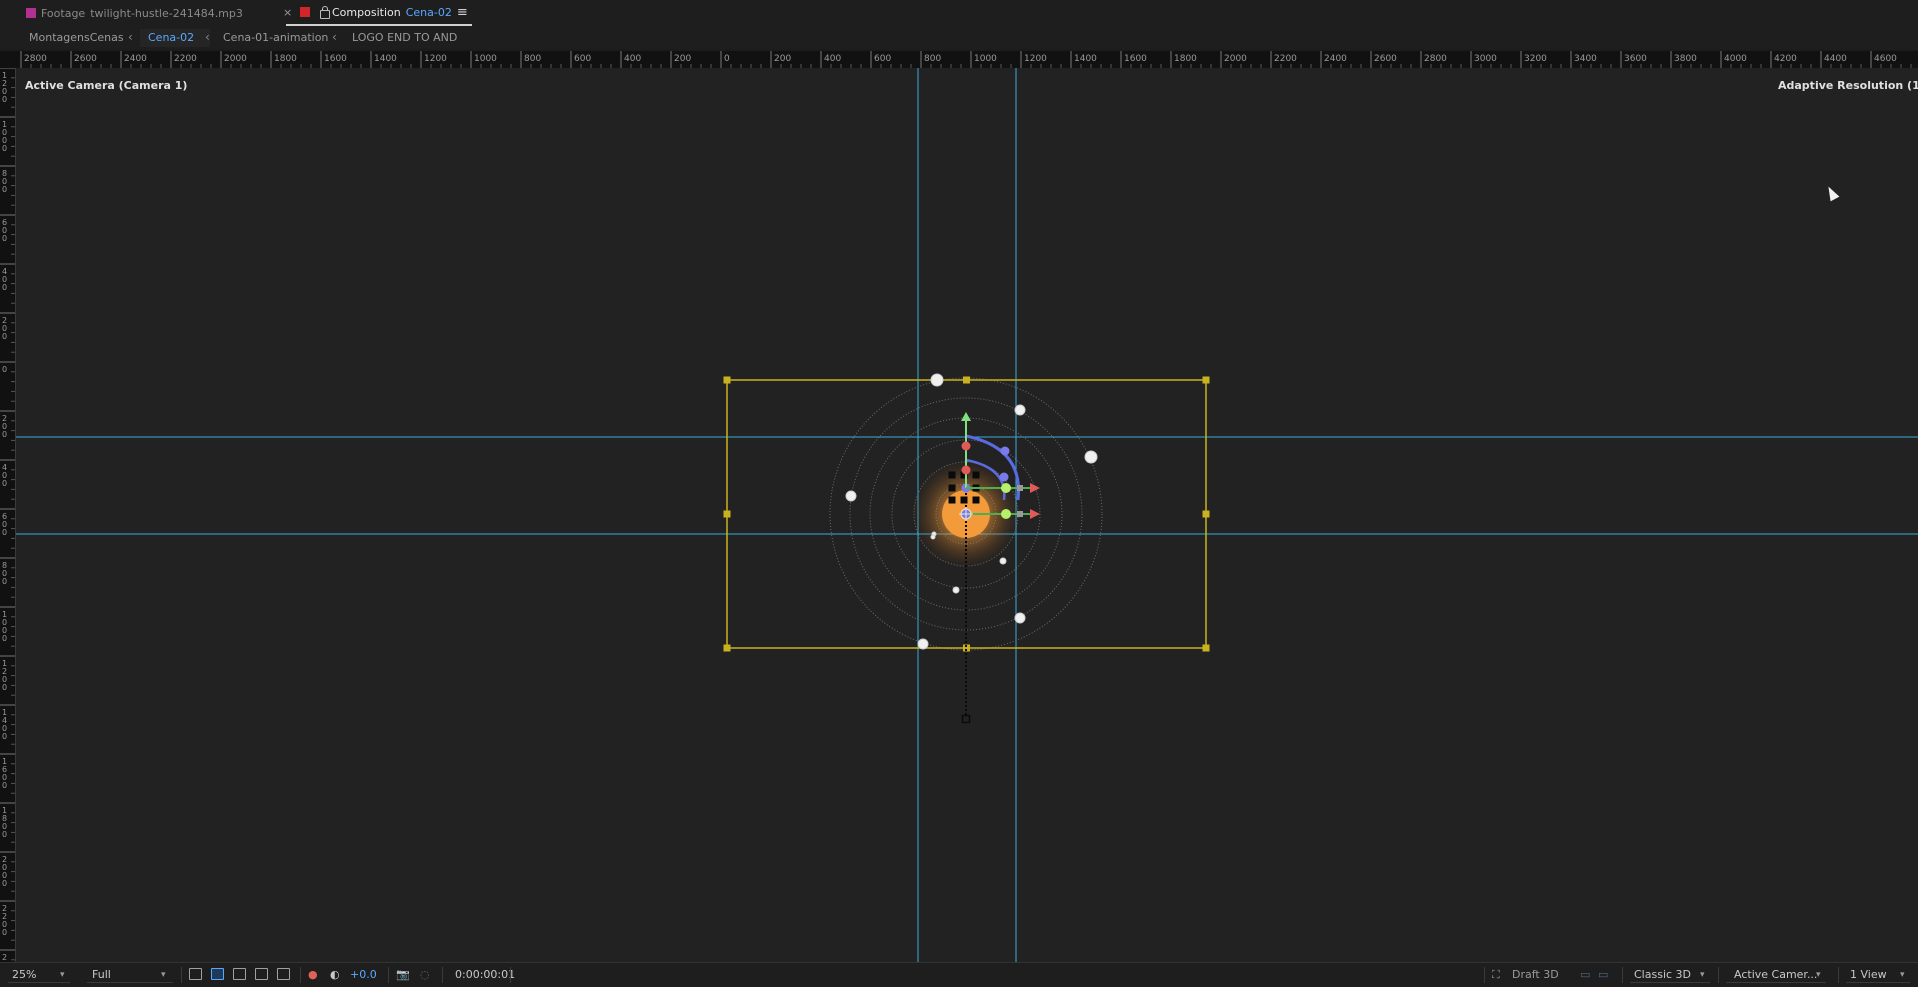 The height and width of the screenshot is (987, 1918). What do you see at coordinates (782, 59) in the screenshot?
I see `ruler-tick-label: 200` at bounding box center [782, 59].